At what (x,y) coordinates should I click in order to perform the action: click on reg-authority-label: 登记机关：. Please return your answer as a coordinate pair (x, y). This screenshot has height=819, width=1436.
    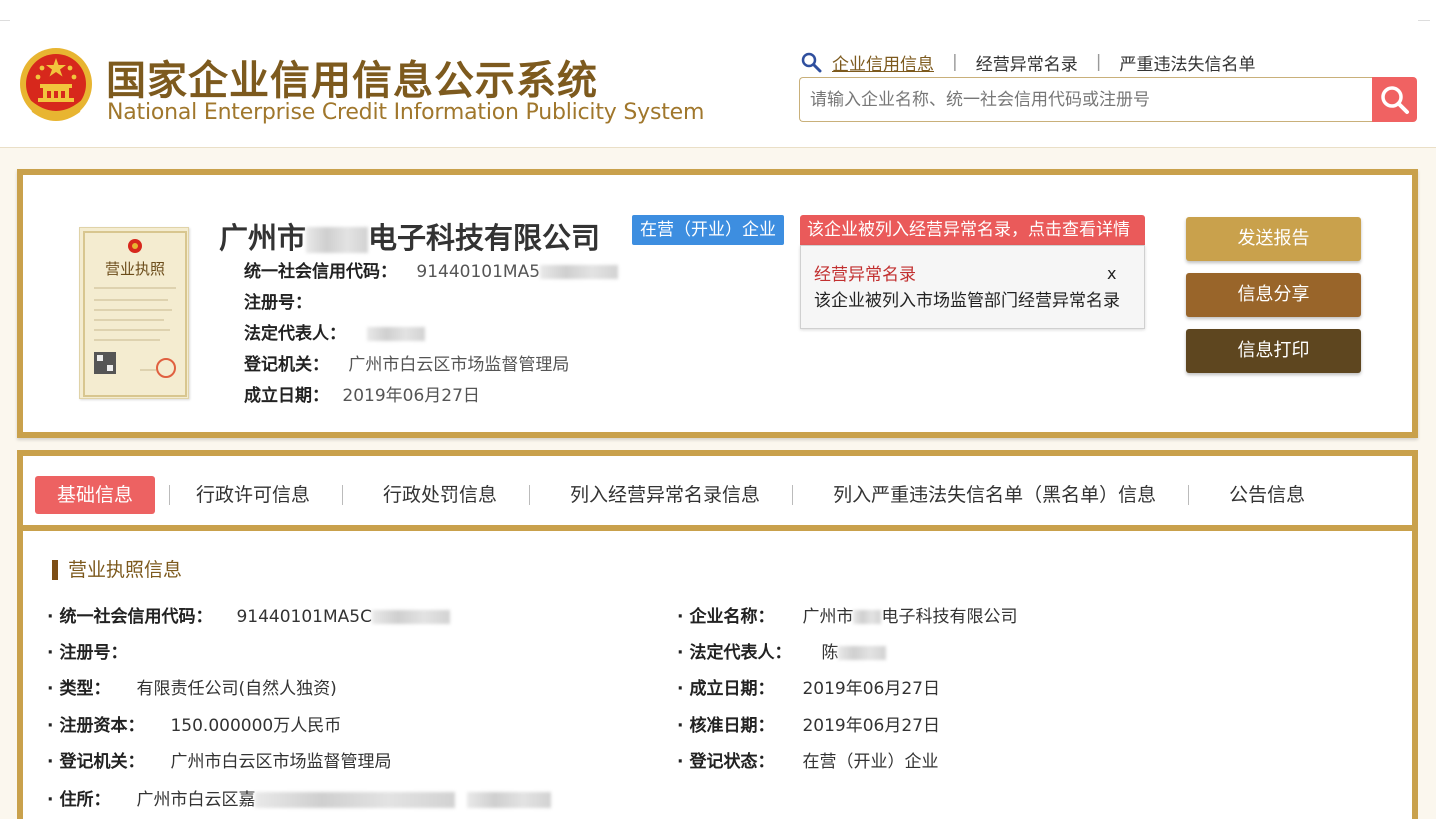
    Looking at the image, I should click on (286, 365).